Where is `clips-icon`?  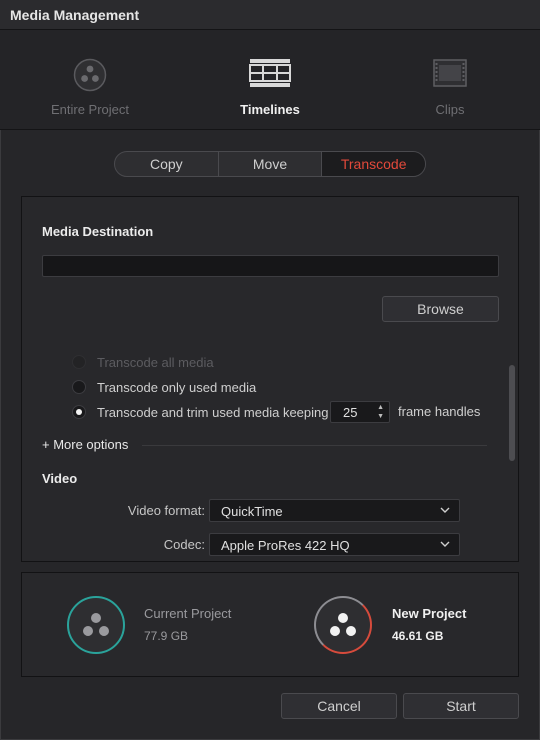
clips-icon is located at coordinates (450, 75).